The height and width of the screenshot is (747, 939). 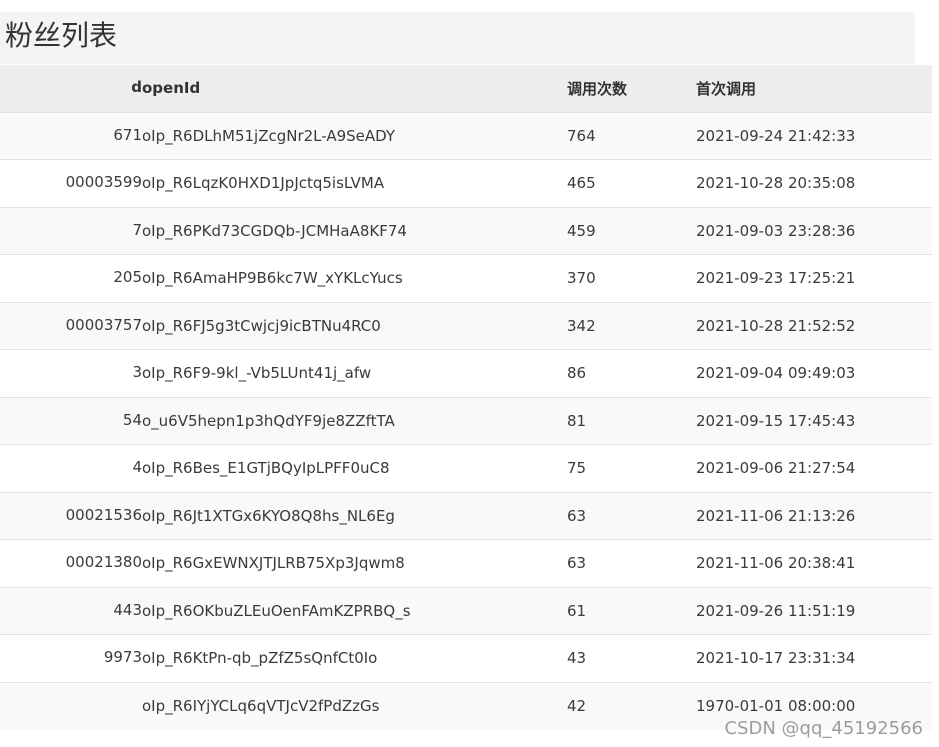 What do you see at coordinates (776, 468) in the screenshot?
I see `cell-first-call: 2021-09-06 21:27:54` at bounding box center [776, 468].